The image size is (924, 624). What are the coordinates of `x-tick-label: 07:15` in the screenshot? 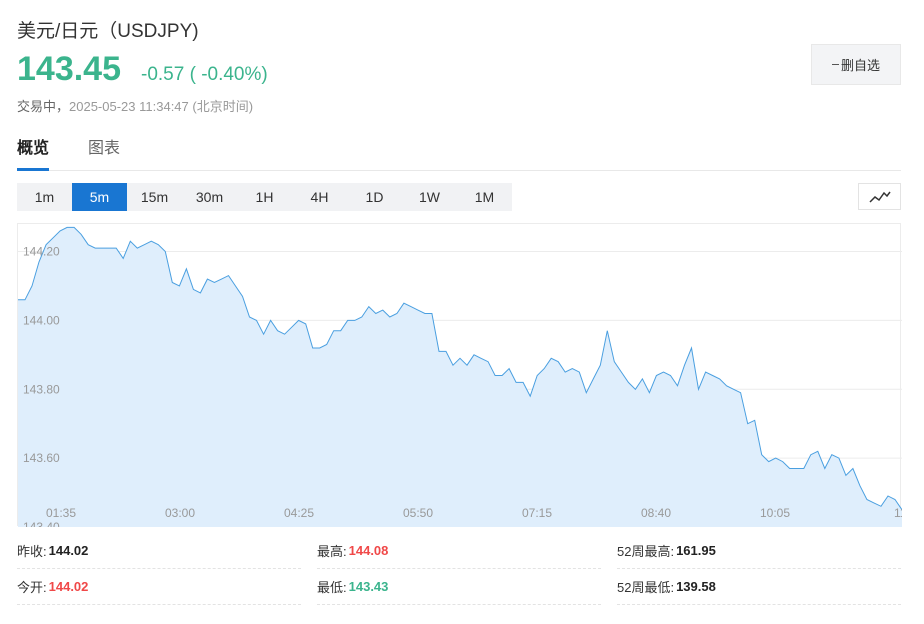 It's located at (537, 513).